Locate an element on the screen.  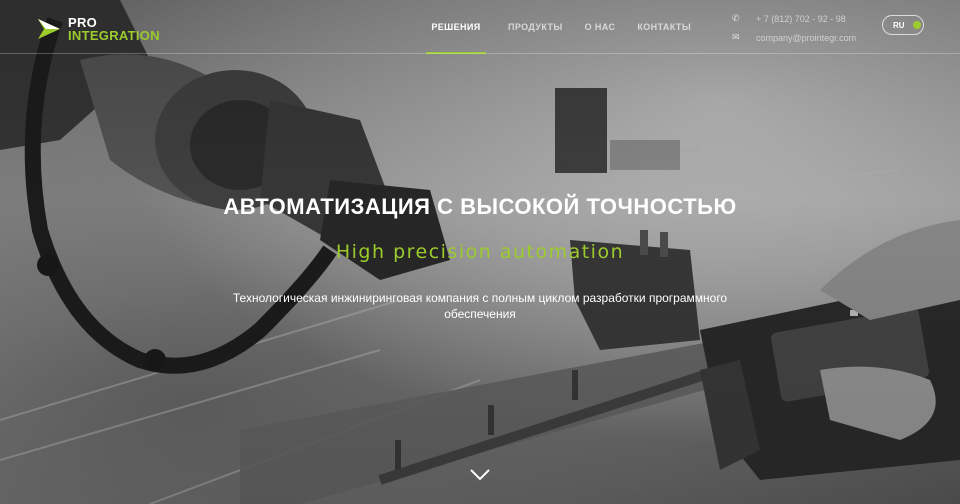
brand-logo: PRO INTEGRATION is located at coordinates (98, 29).